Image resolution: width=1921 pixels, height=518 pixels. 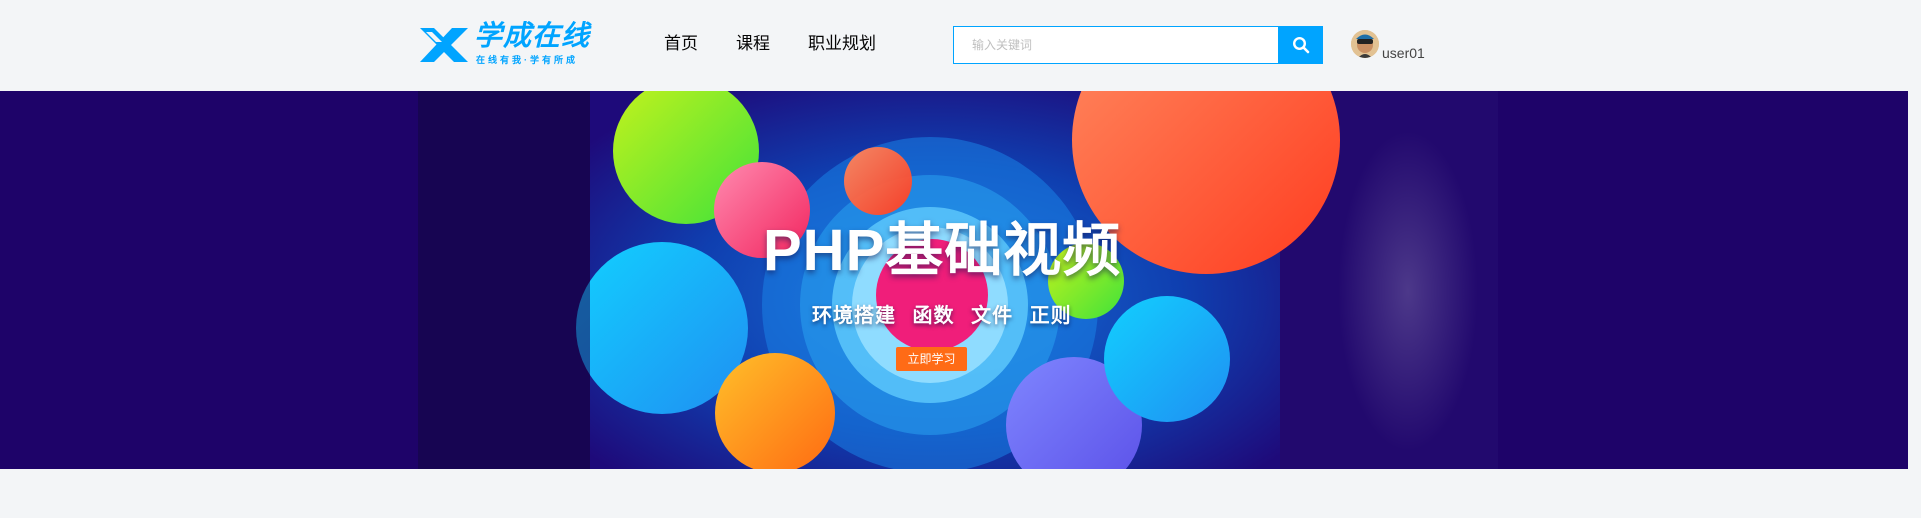 I want to click on search-button, so click(x=1300, y=45).